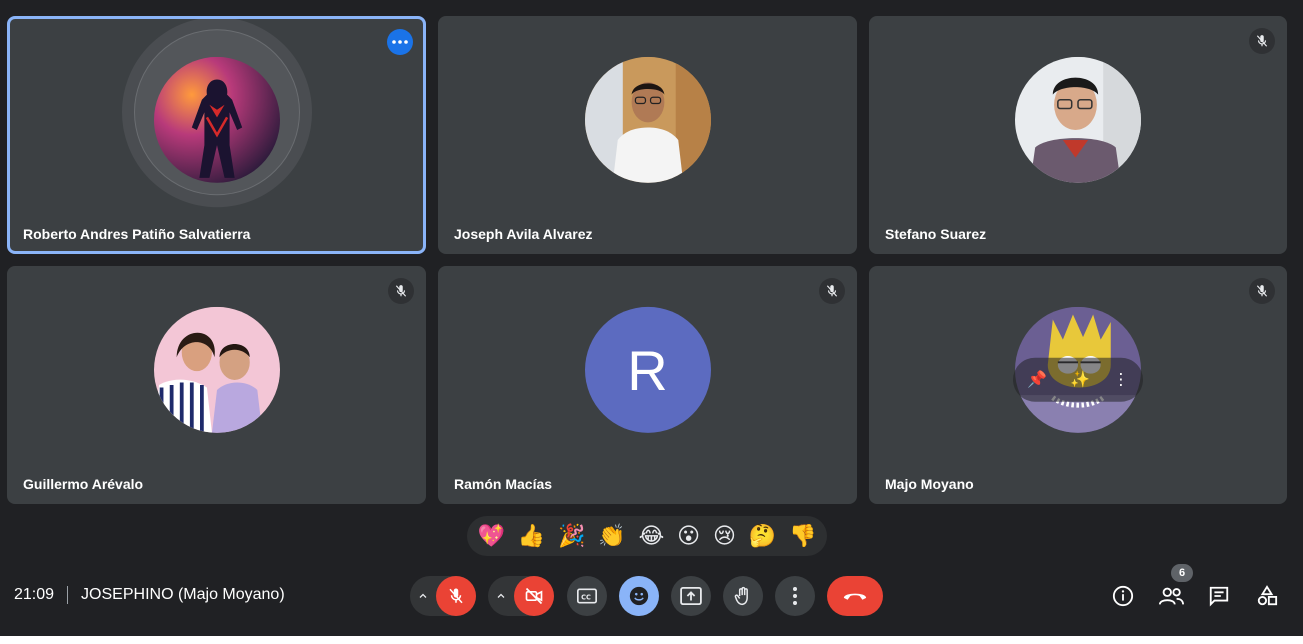  I want to click on camera-toggle-button, so click(534, 596).